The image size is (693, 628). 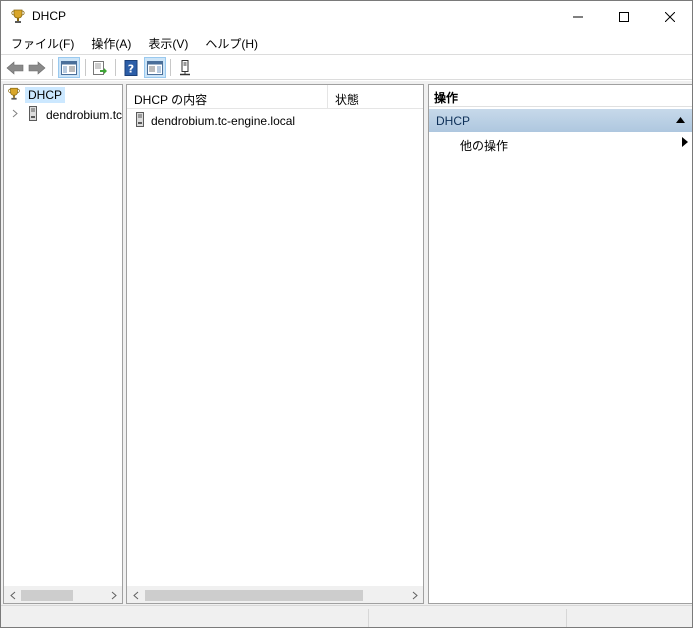 I want to click on back-arrow-icon, so click(x=15, y=67).